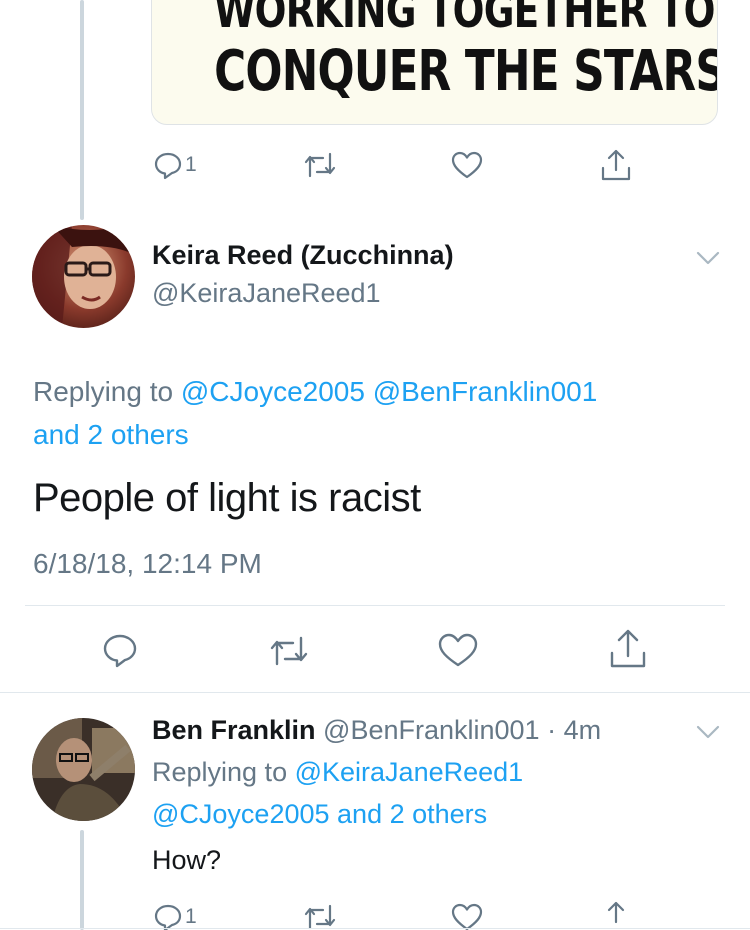 The image size is (750, 930). I want to click on mention-link: @BenFranklin001, so click(485, 391).